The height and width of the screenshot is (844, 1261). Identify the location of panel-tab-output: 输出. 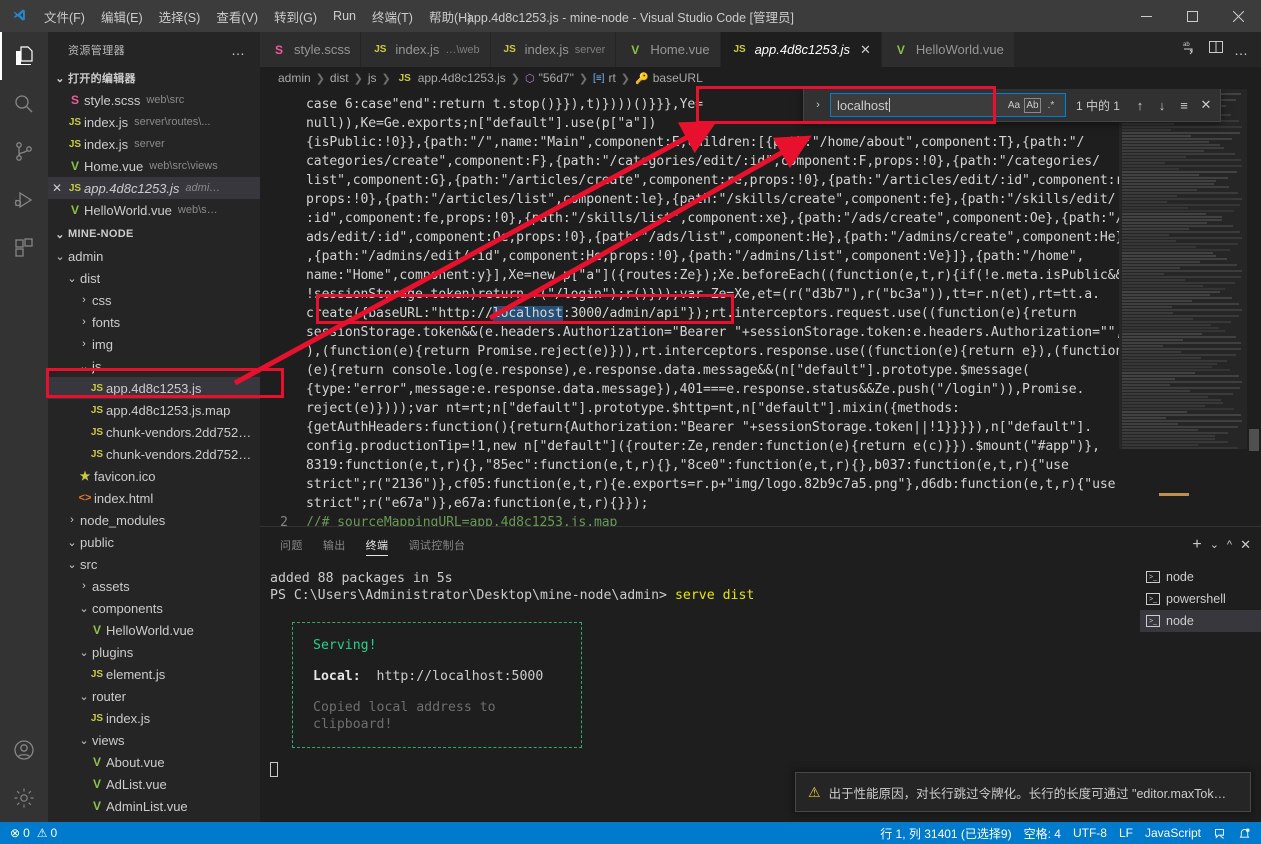
(334, 544).